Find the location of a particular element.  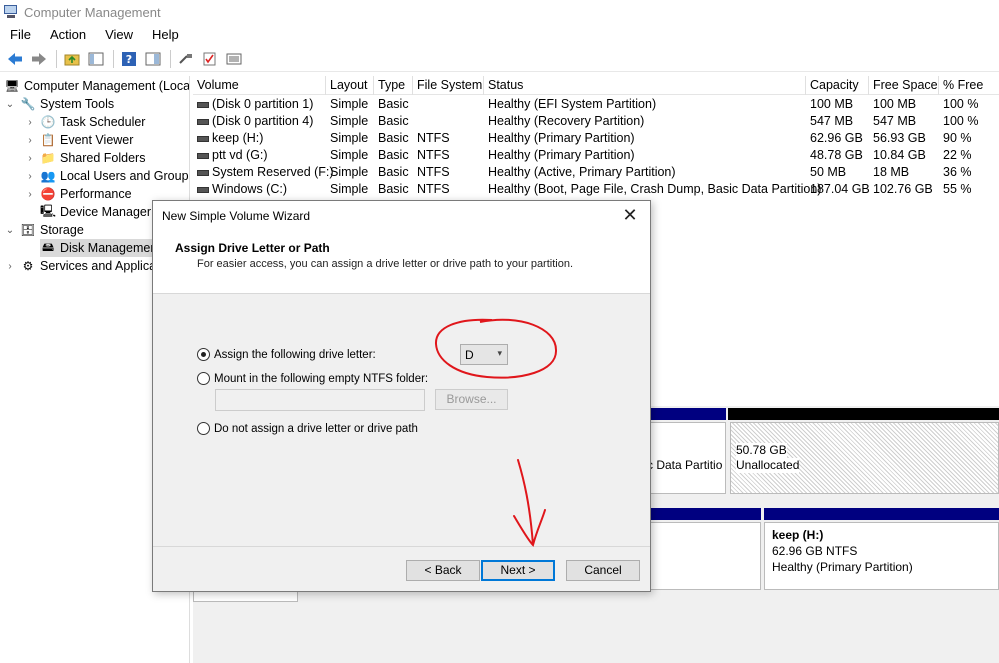

cell-free-space: 100 MB is located at coordinates (895, 104).